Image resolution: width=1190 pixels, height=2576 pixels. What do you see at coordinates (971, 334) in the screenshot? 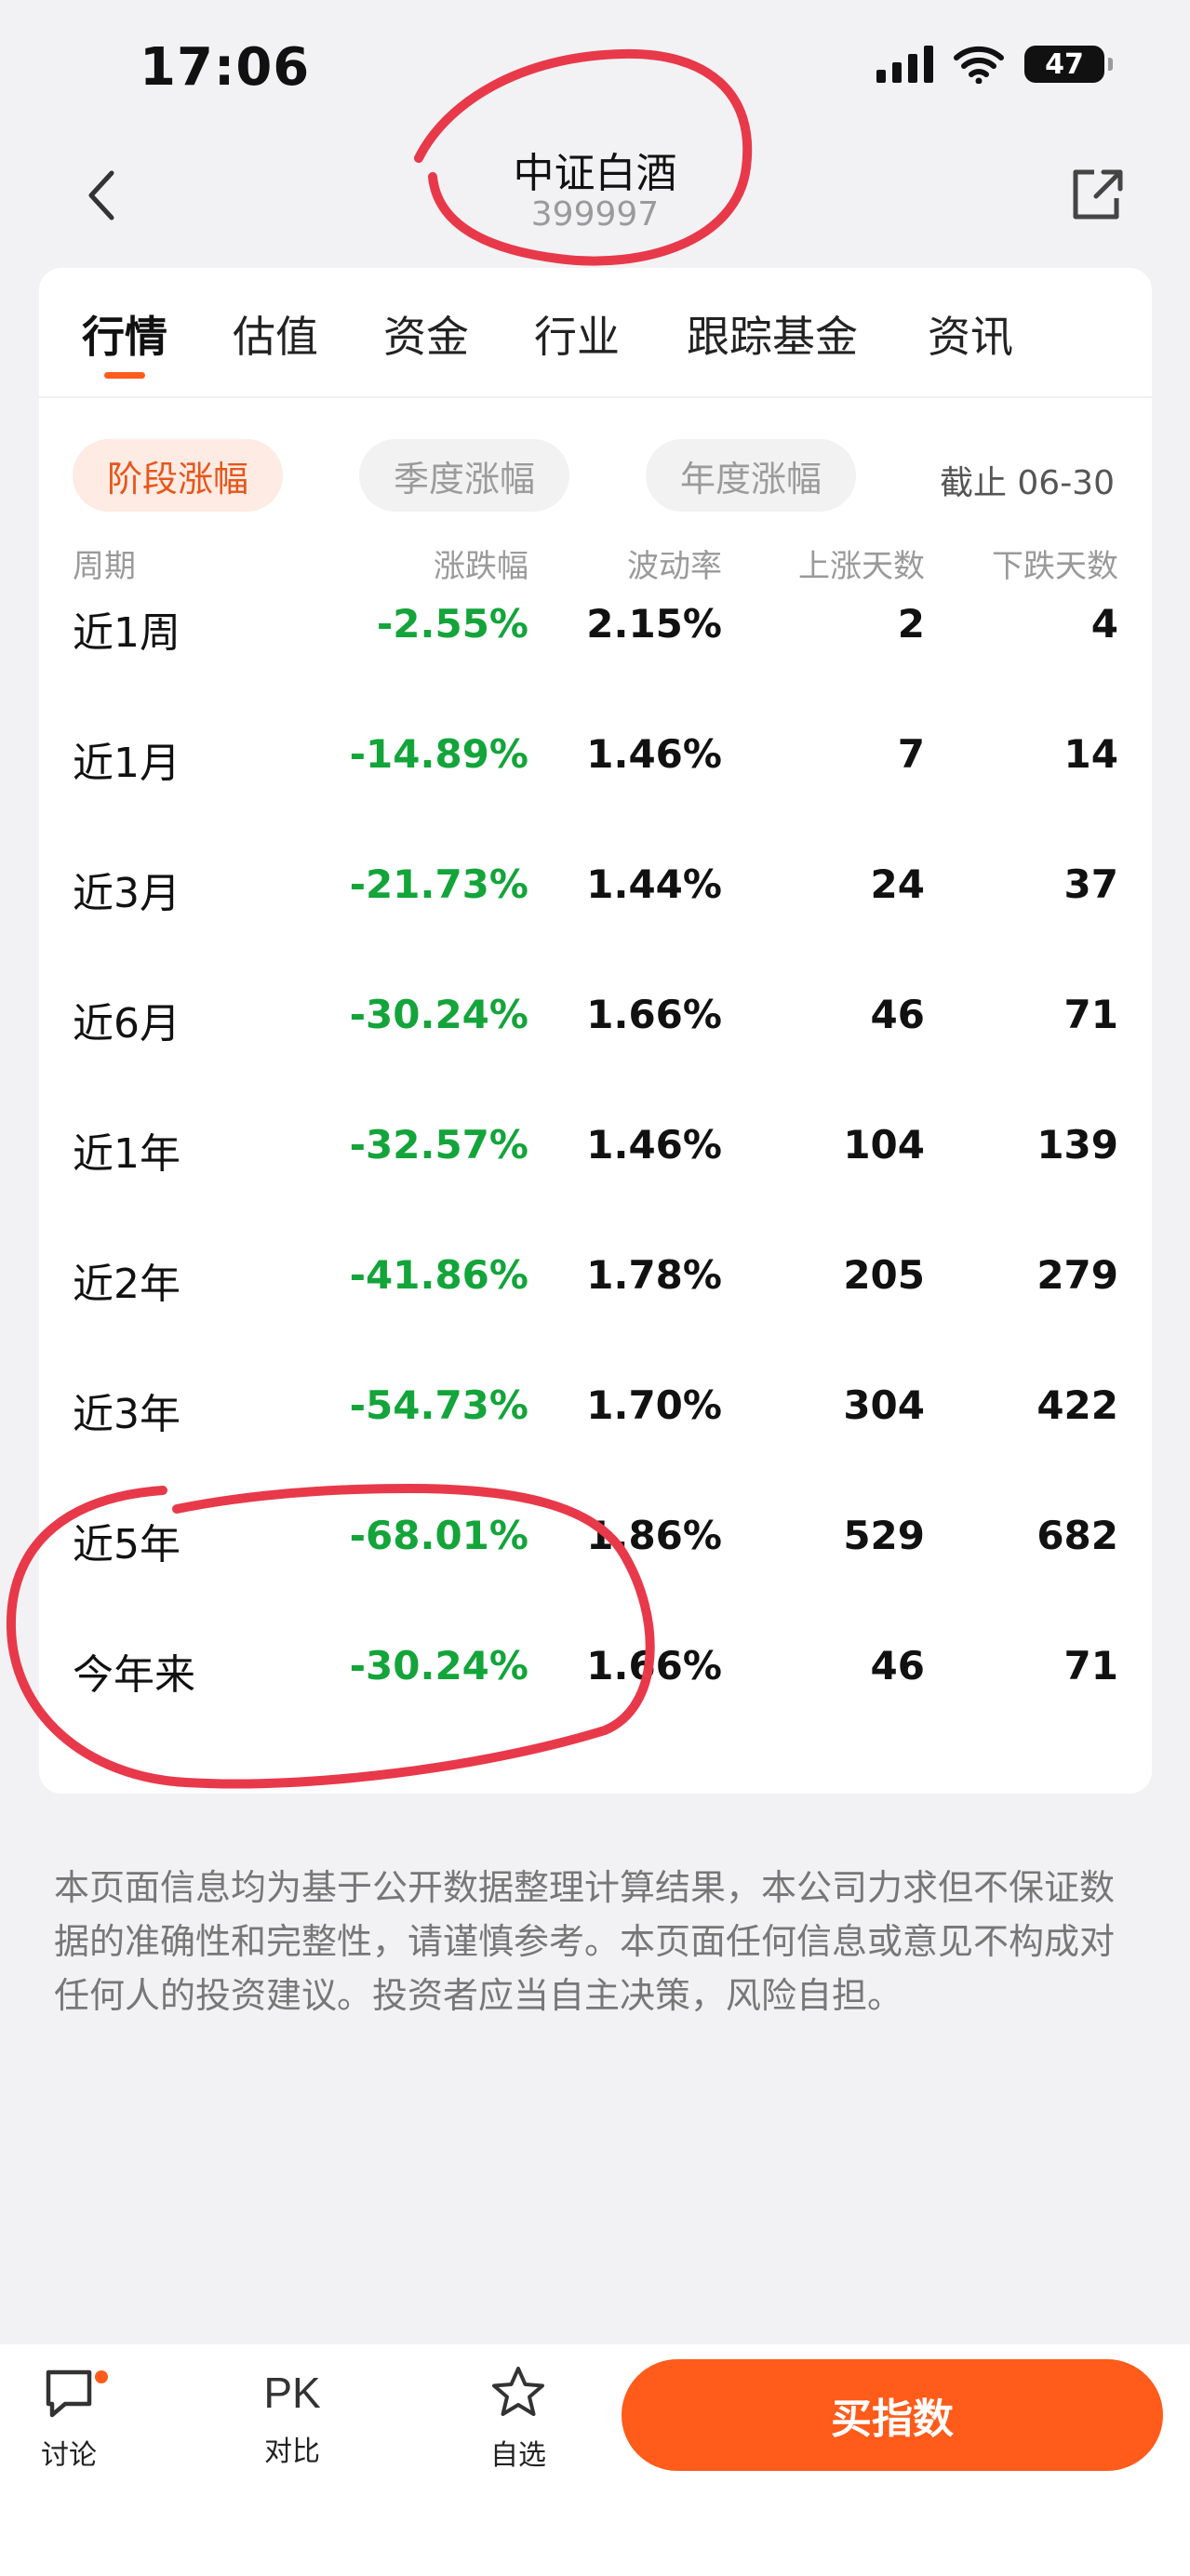
I see `tab-news: 资讯` at bounding box center [971, 334].